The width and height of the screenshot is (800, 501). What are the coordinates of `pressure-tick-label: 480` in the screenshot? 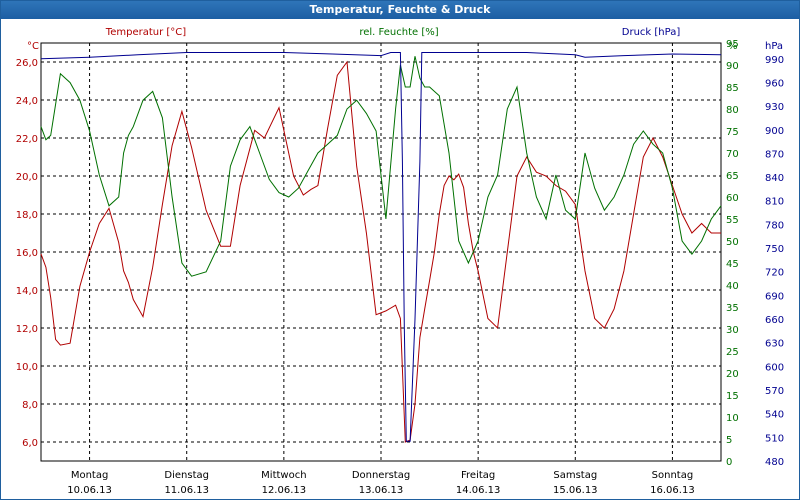 It's located at (774, 462).